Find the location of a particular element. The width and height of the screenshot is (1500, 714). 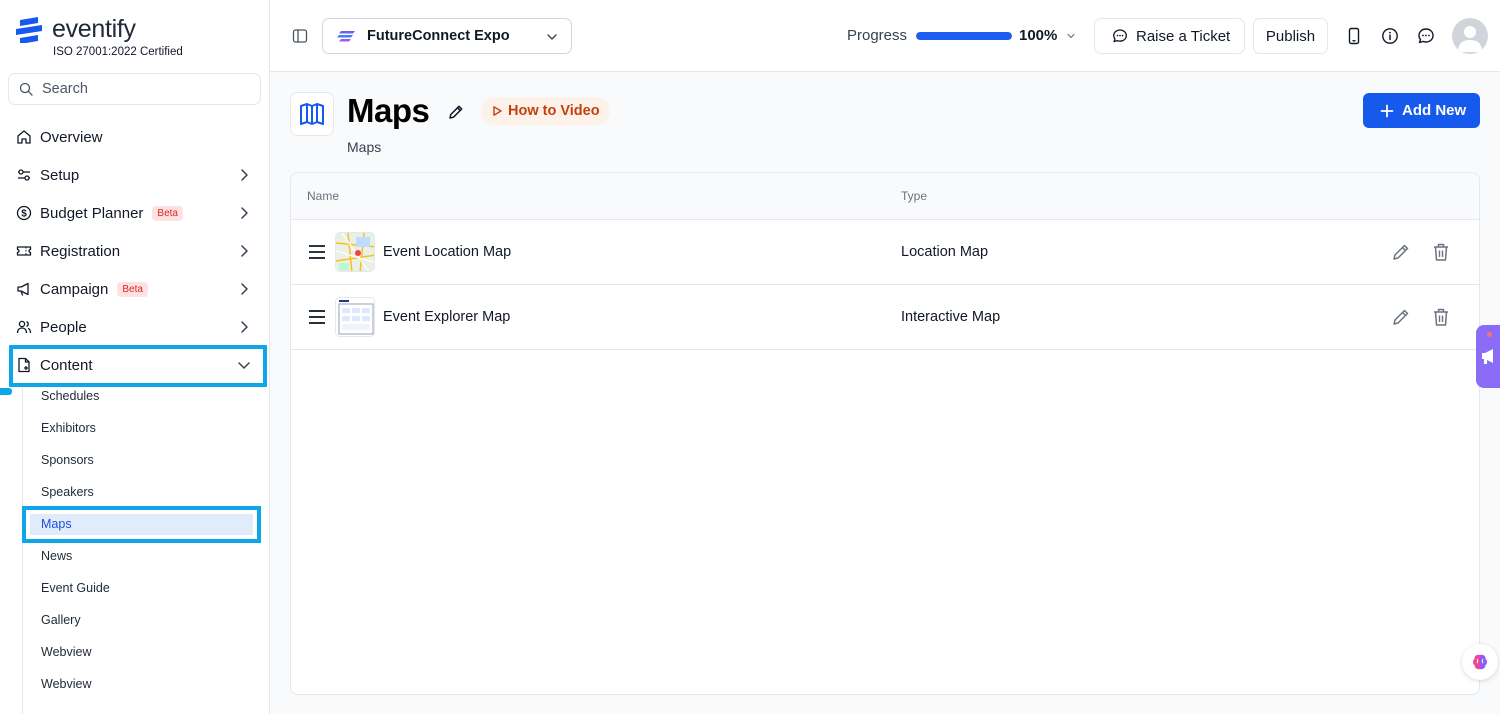

sidebar-item-label: Setup is located at coordinates (60, 175).